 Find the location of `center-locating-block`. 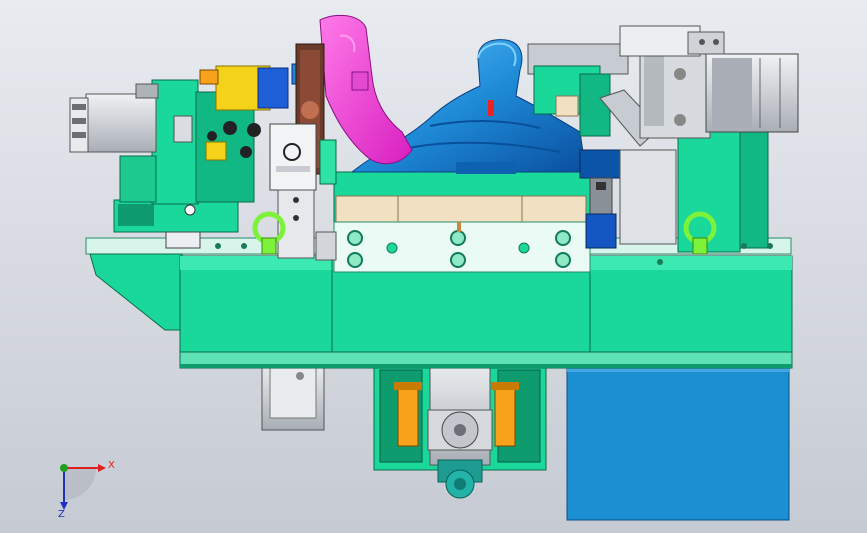

center-locating-block is located at coordinates (462, 222).